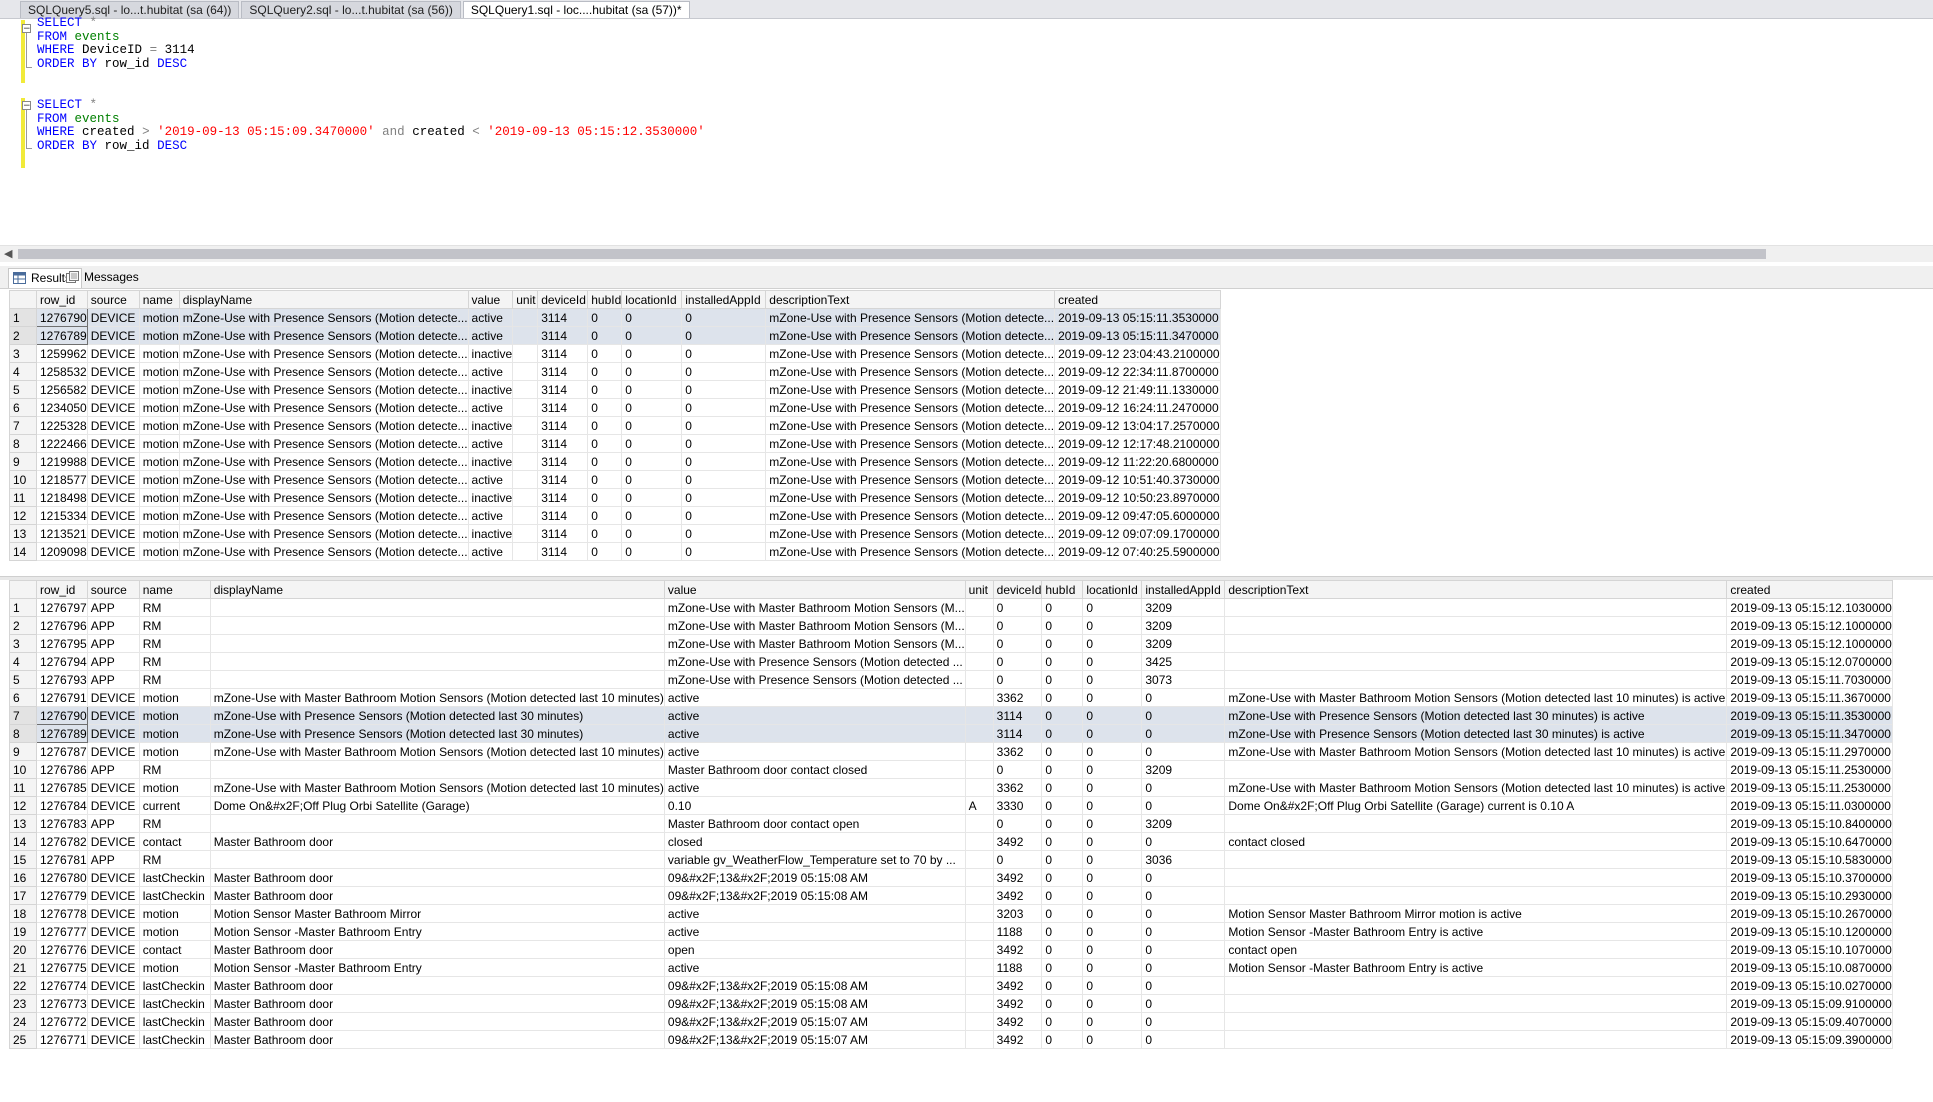  What do you see at coordinates (490, 389) in the screenshot?
I see `cell-value: inactive` at bounding box center [490, 389].